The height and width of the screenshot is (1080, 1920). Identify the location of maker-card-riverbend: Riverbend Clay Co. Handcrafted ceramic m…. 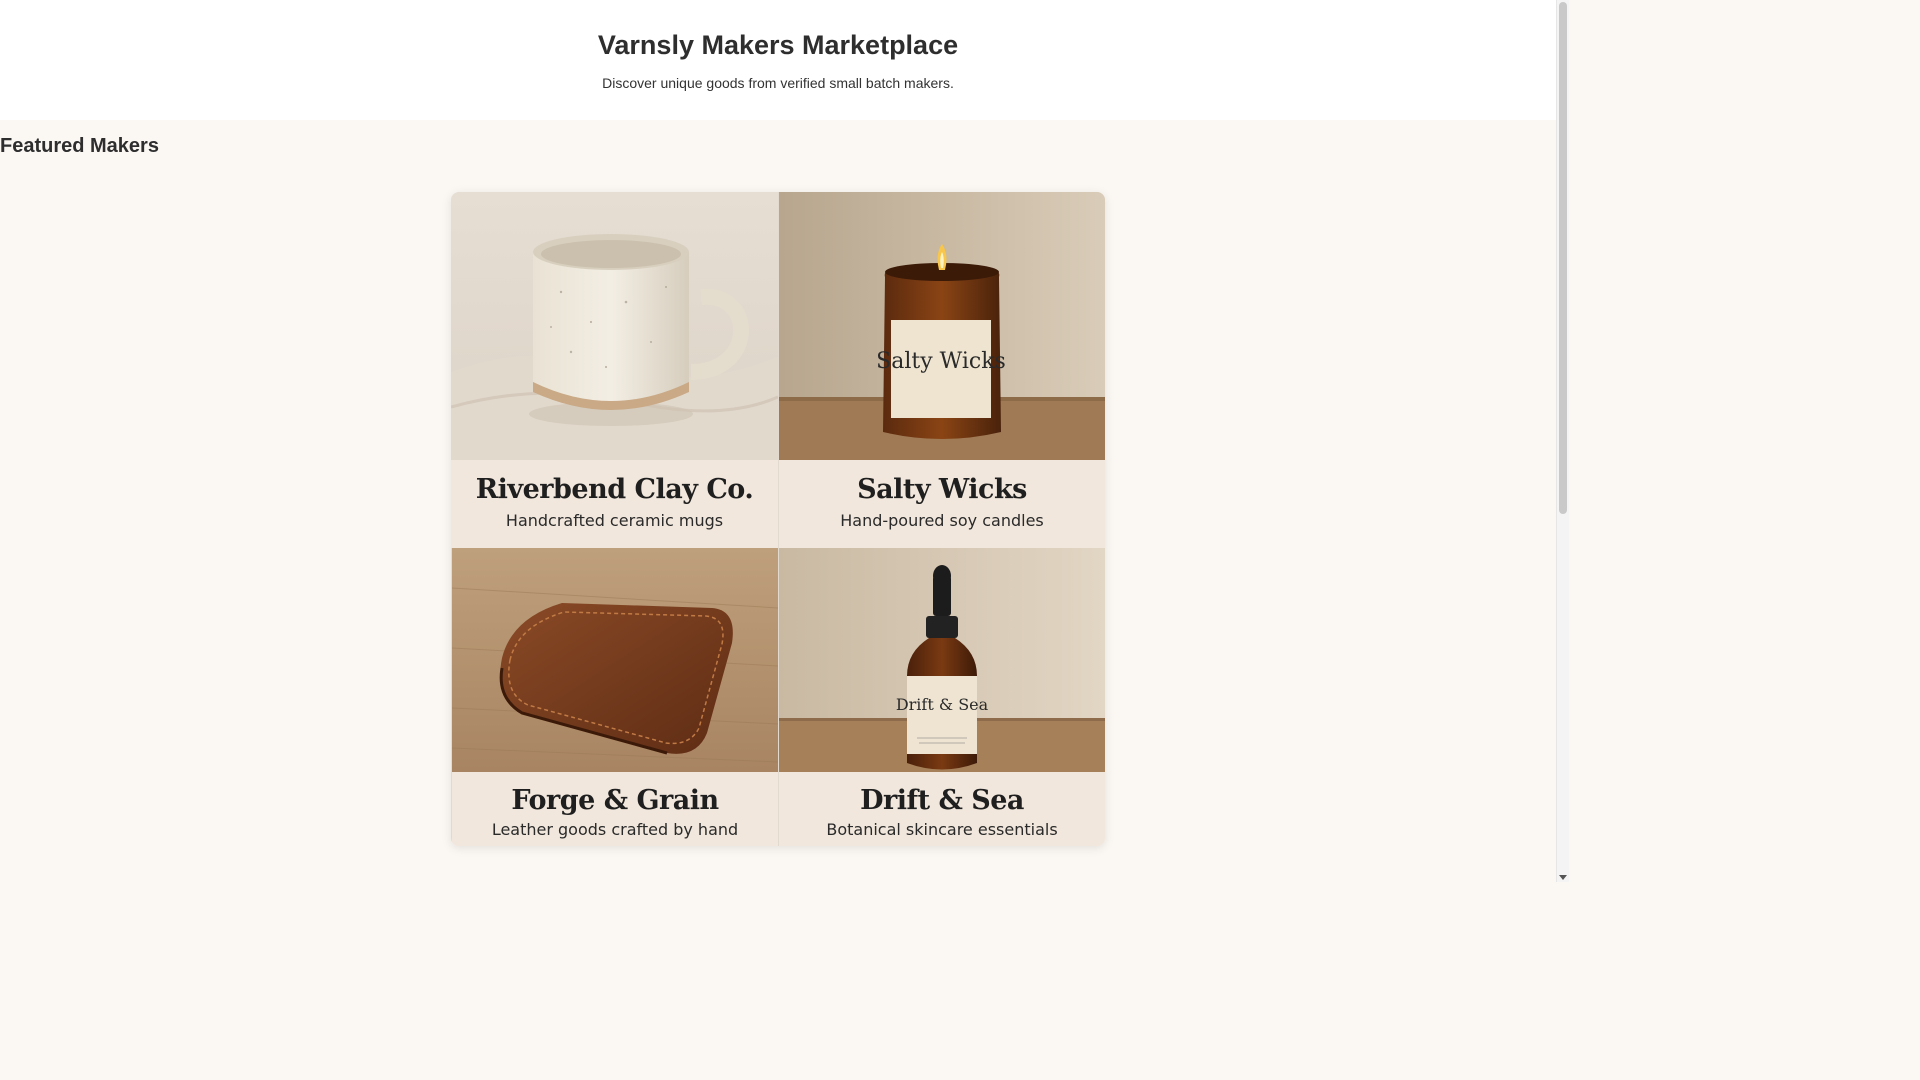
(614, 370).